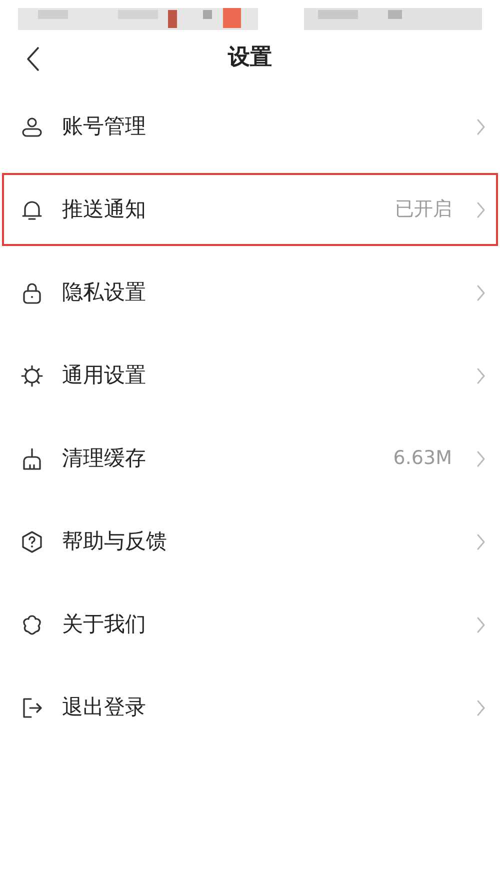  I want to click on flower-icon, so click(32, 624).